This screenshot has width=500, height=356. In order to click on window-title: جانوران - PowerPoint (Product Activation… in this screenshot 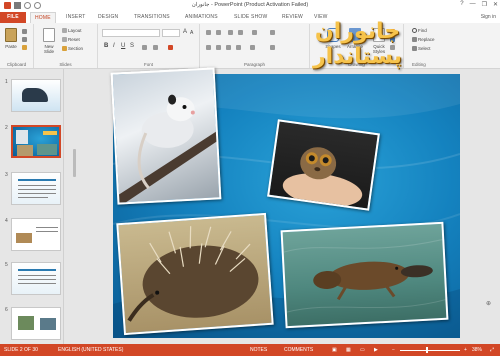, I will do `click(250, 5)`.